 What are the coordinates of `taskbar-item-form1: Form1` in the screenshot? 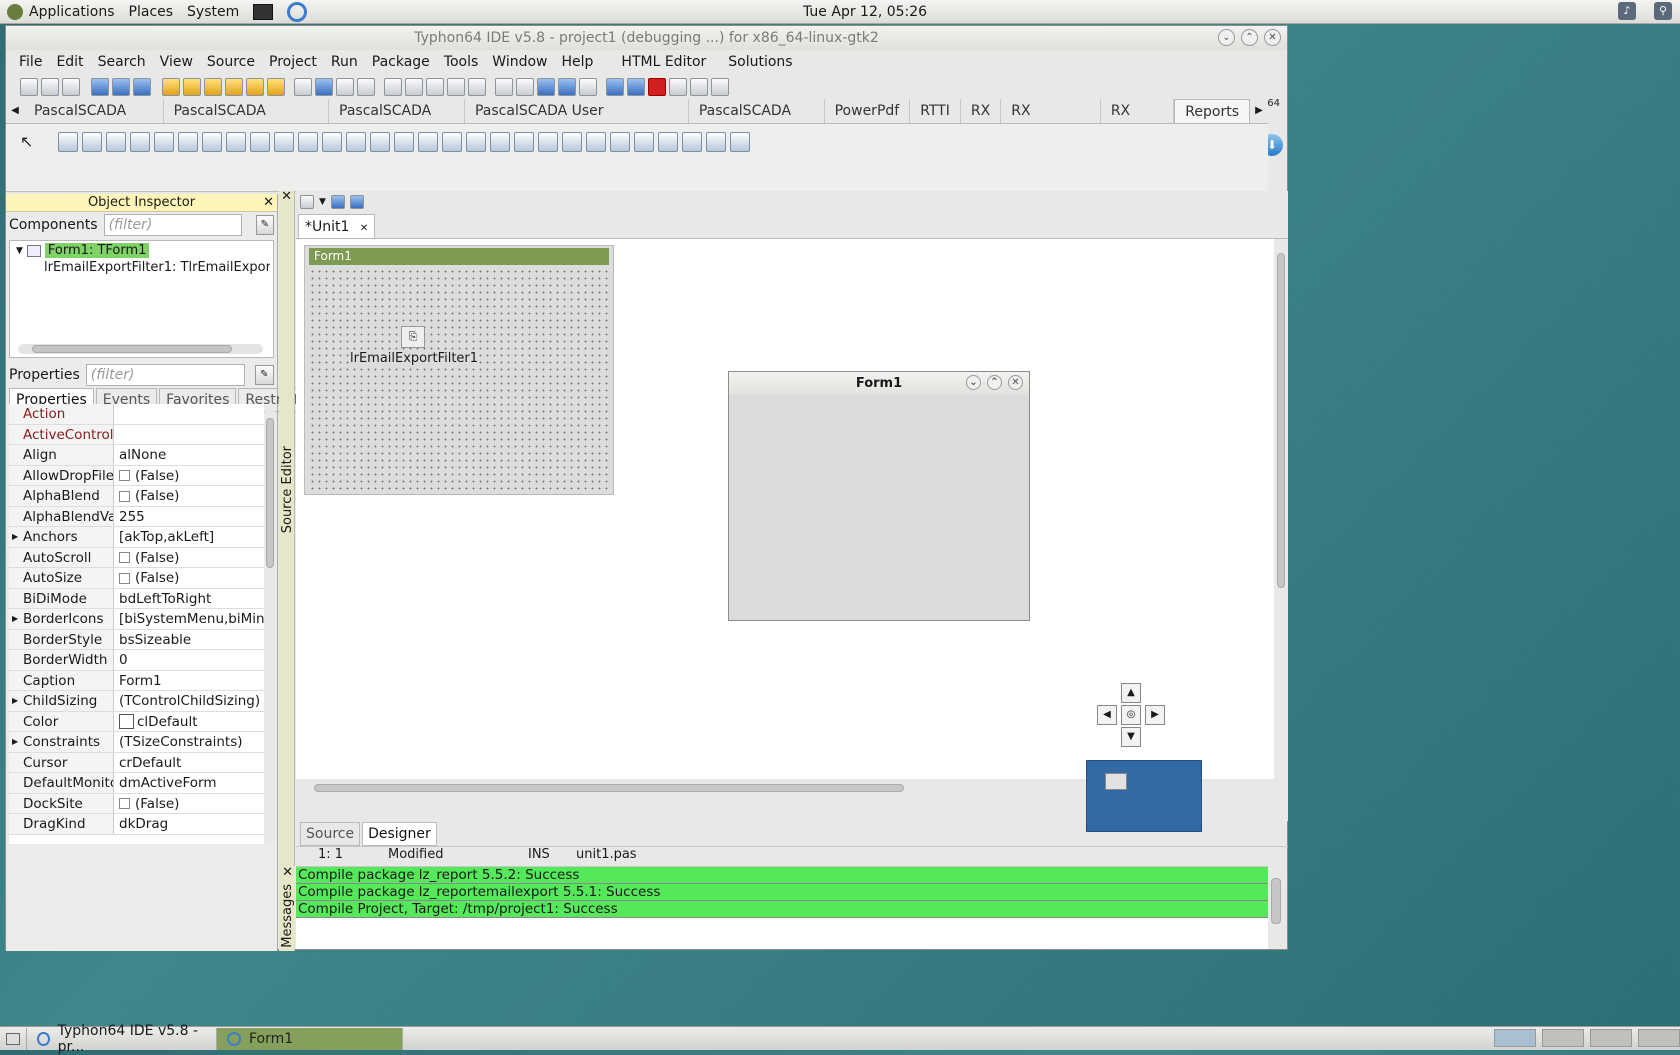 It's located at (310, 1038).